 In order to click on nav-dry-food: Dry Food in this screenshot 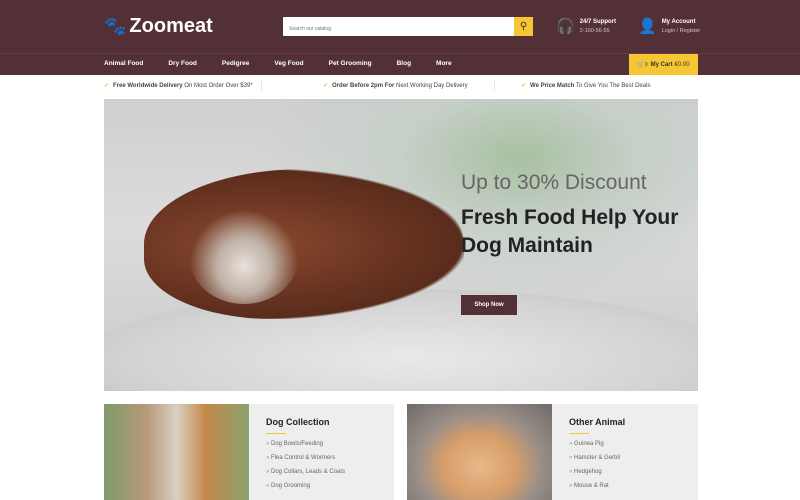, I will do `click(182, 63)`.